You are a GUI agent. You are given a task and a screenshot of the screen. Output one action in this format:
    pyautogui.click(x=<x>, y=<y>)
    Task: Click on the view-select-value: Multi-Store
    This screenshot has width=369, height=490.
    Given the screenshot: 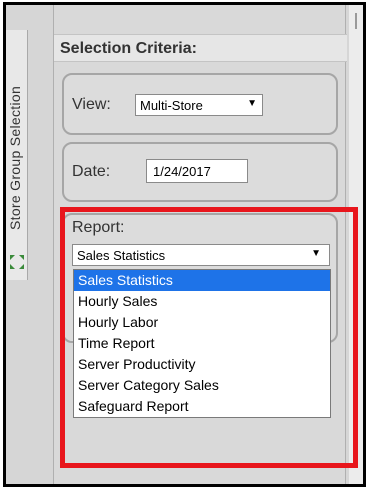 What is the action you would take?
    pyautogui.click(x=171, y=105)
    